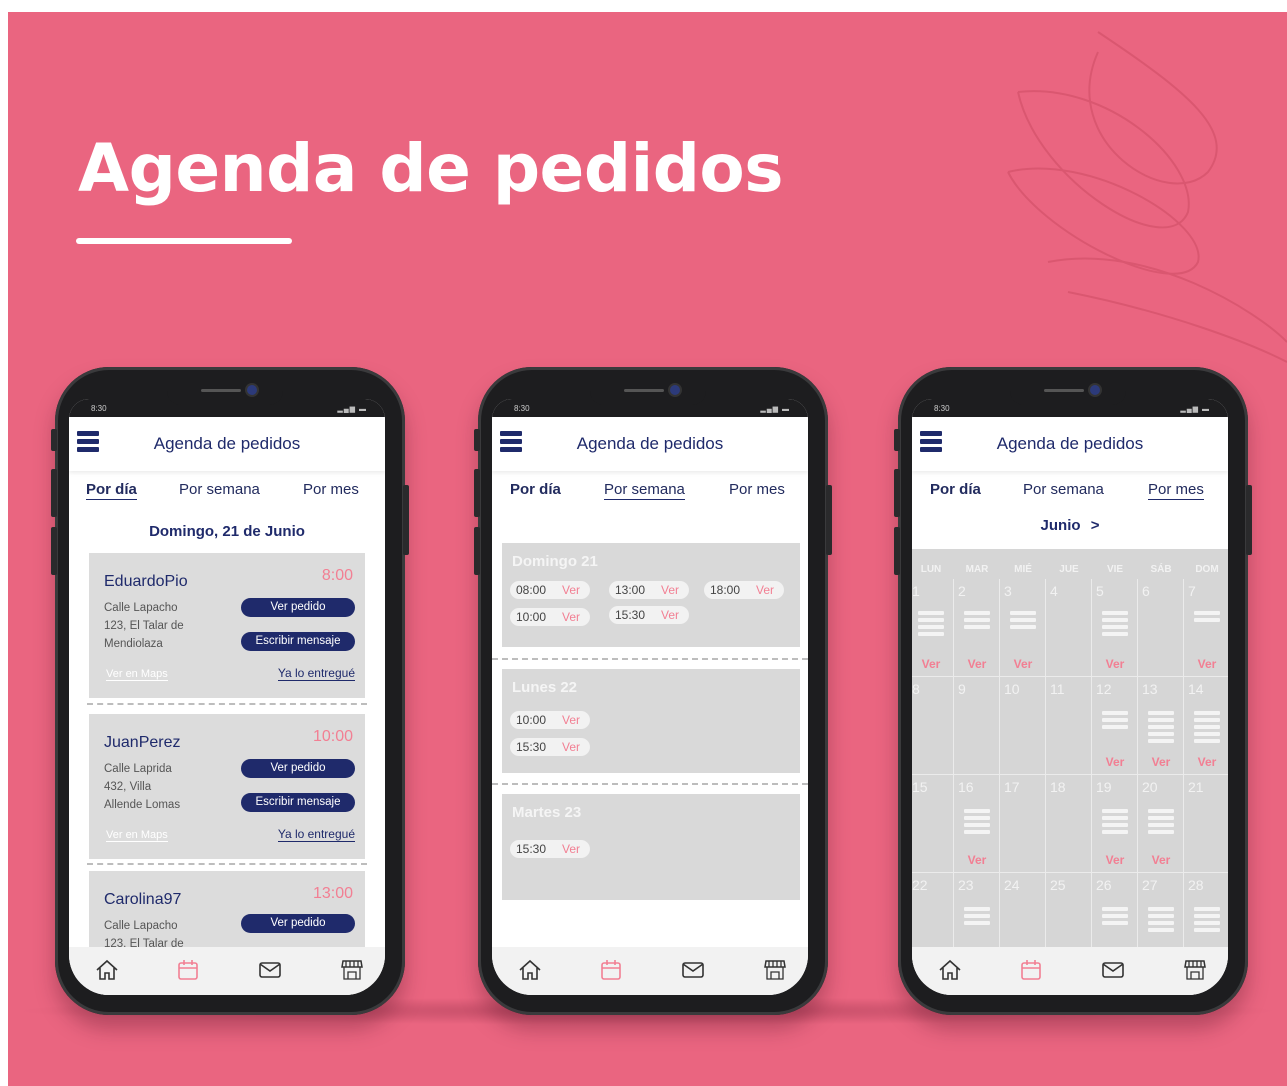  What do you see at coordinates (977, 628) in the screenshot?
I see `calendar-day-cell: 2 Ver` at bounding box center [977, 628].